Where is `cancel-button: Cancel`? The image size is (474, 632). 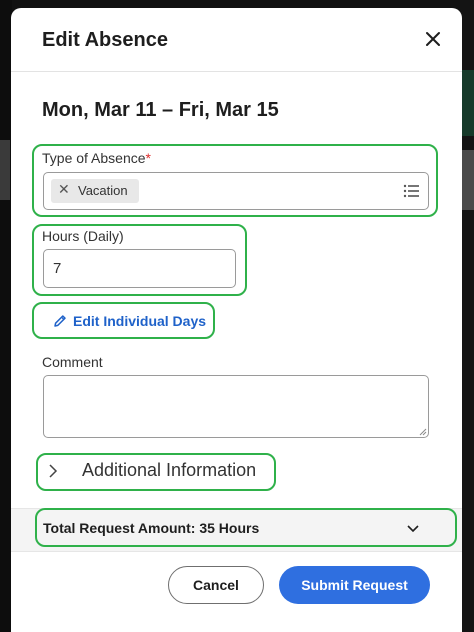
cancel-button: Cancel is located at coordinates (216, 585).